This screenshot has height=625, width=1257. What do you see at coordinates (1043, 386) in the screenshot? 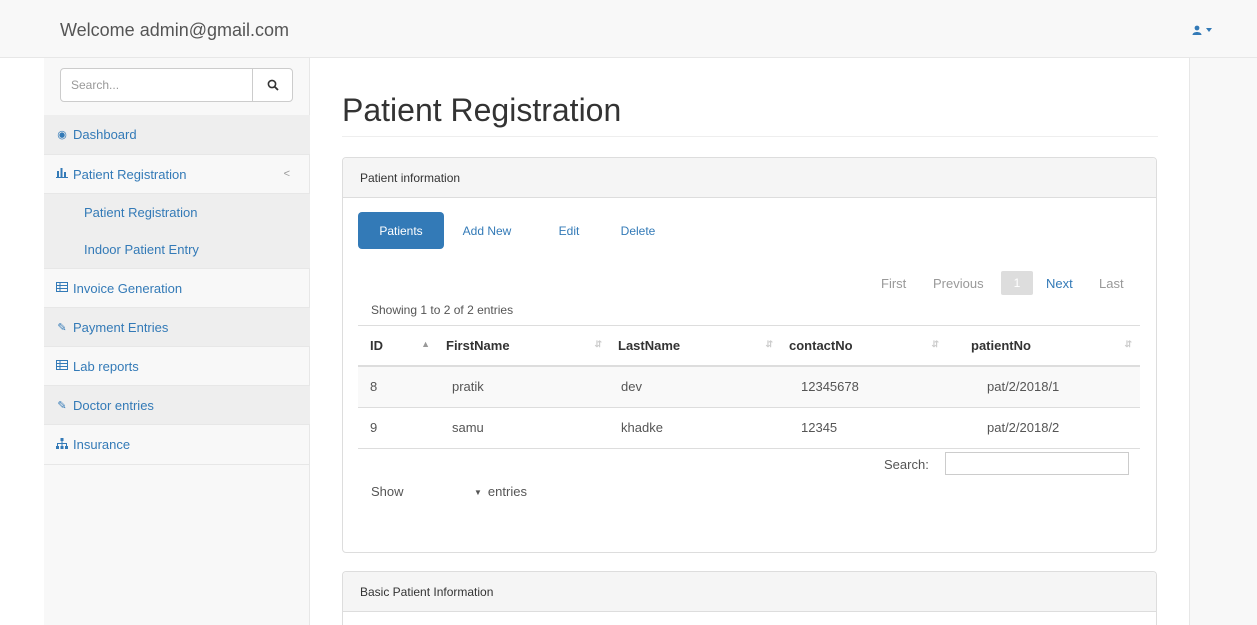
I see `cell-patientno: pat/2/2018/1` at bounding box center [1043, 386].